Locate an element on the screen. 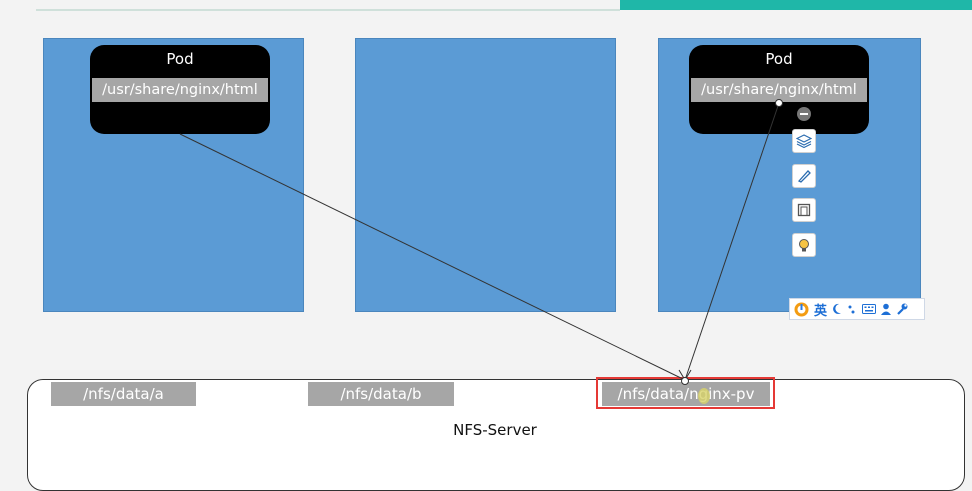  connector-pod2-to-share is located at coordinates (732, 241).